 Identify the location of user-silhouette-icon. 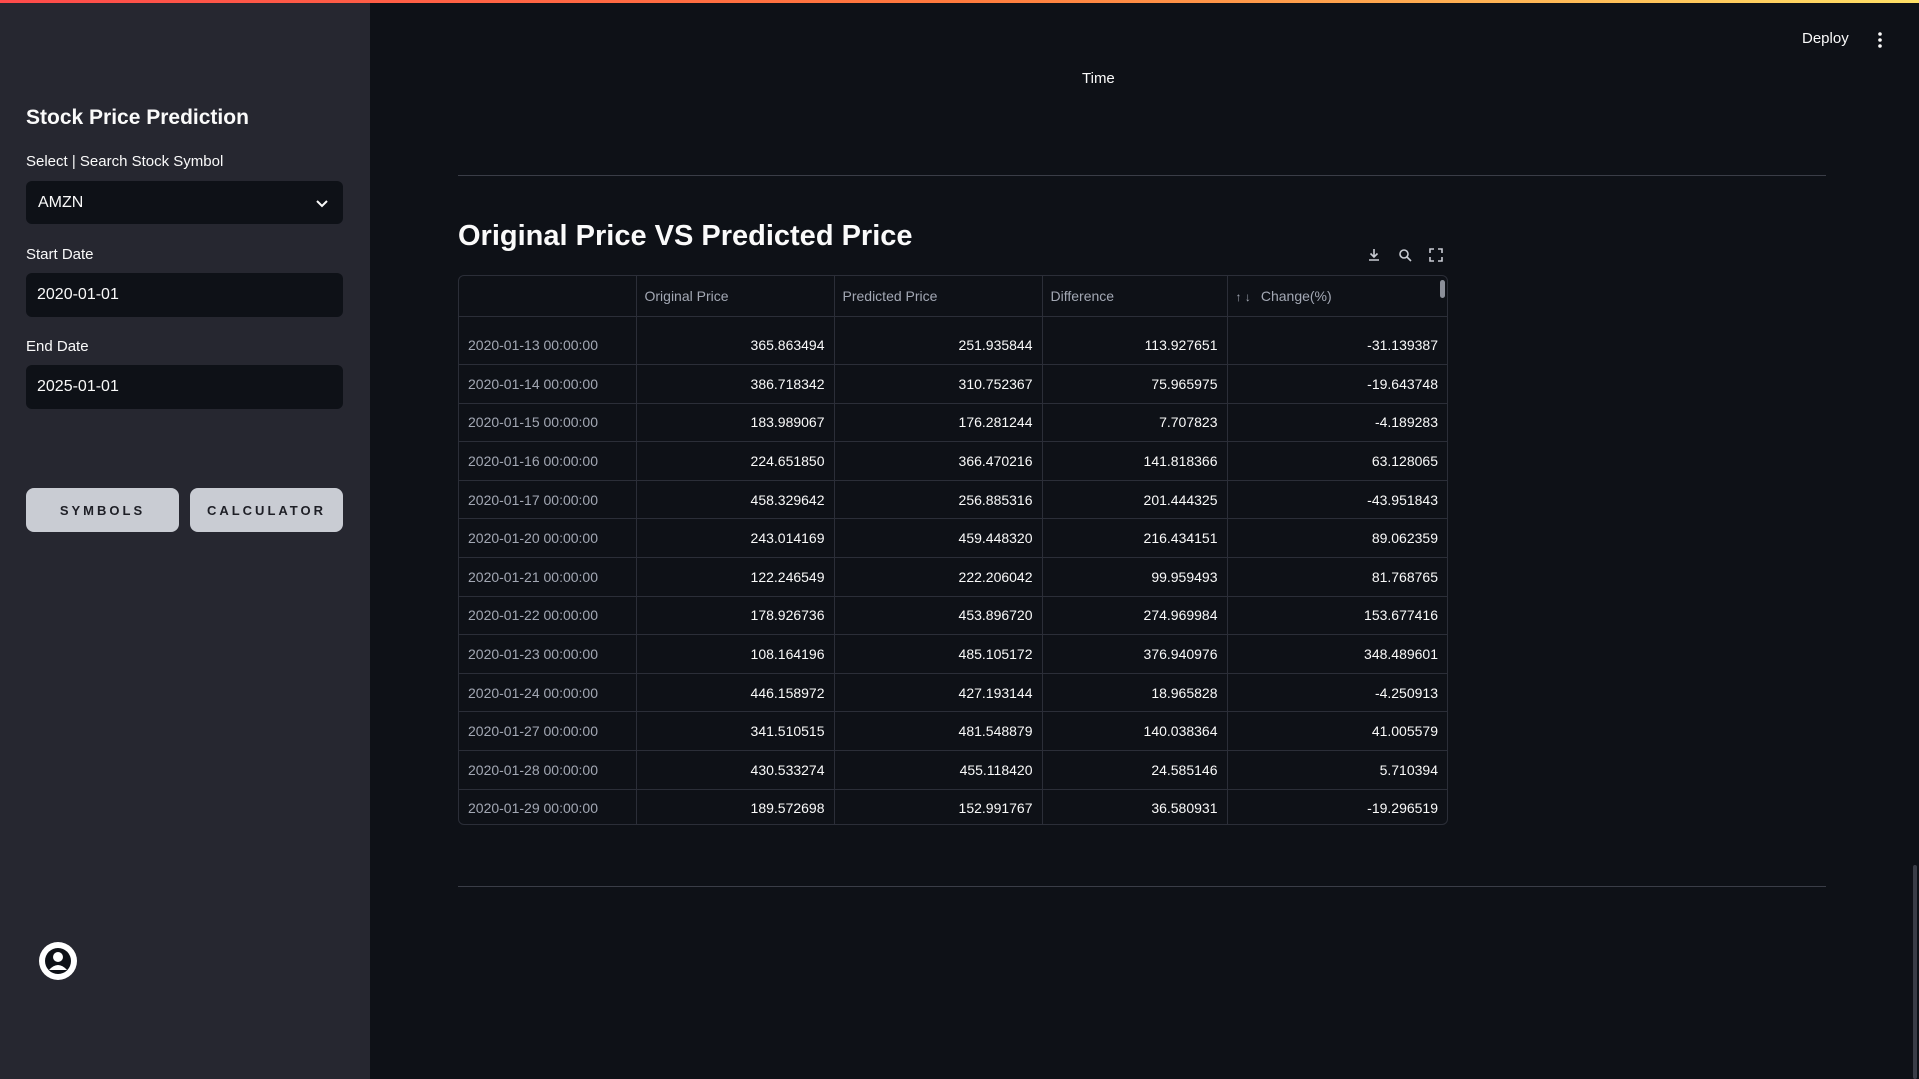
(58, 961).